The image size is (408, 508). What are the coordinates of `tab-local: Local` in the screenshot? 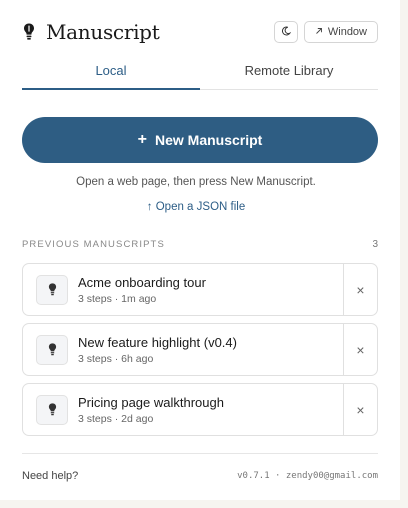 It's located at (111, 73).